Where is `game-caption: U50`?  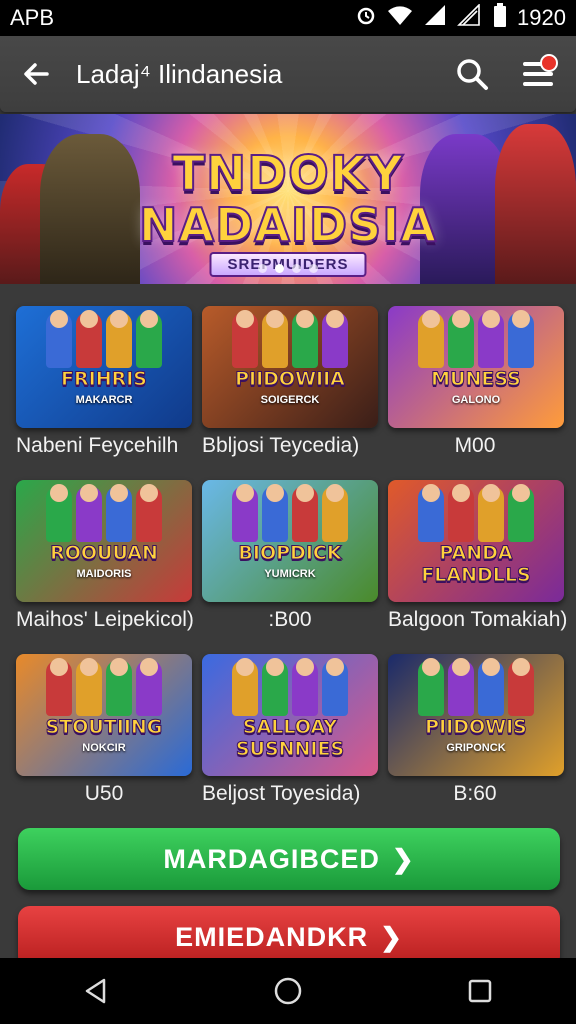 game-caption: U50 is located at coordinates (104, 793).